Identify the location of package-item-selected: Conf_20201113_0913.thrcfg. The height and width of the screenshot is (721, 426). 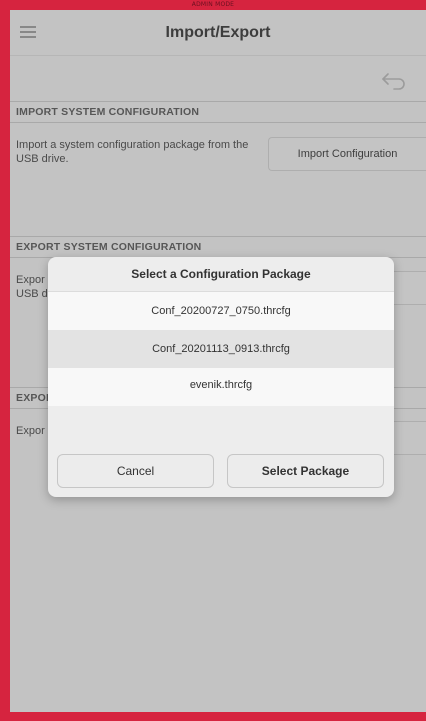
(221, 349).